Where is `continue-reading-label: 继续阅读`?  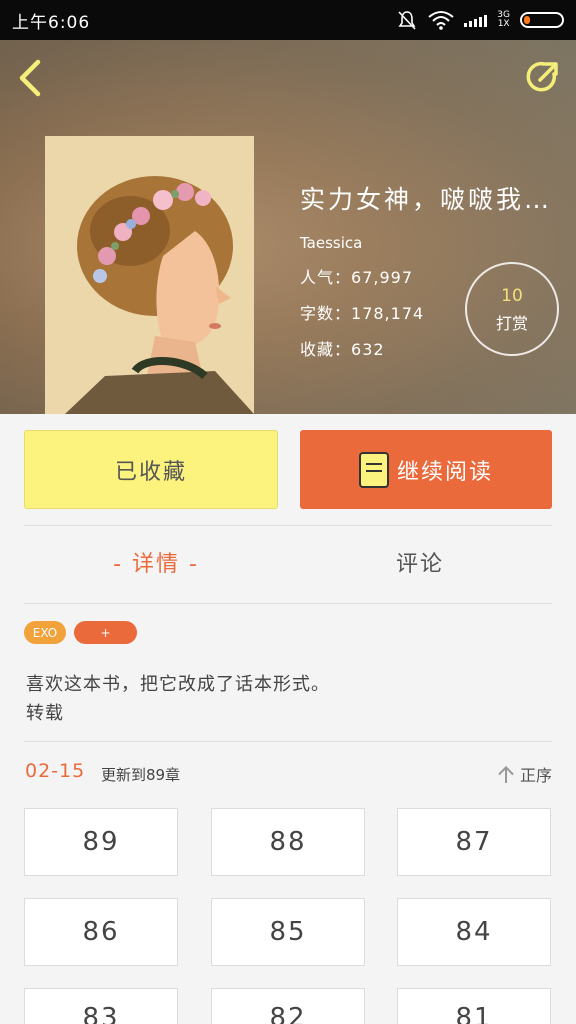 continue-reading-label: 继续阅读 is located at coordinates (444, 472).